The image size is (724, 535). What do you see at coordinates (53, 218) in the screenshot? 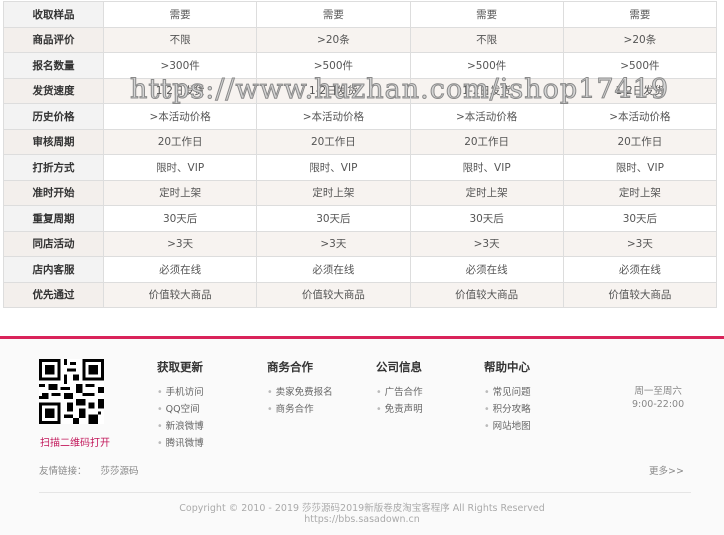
I see `row-label: 重复周期` at bounding box center [53, 218].